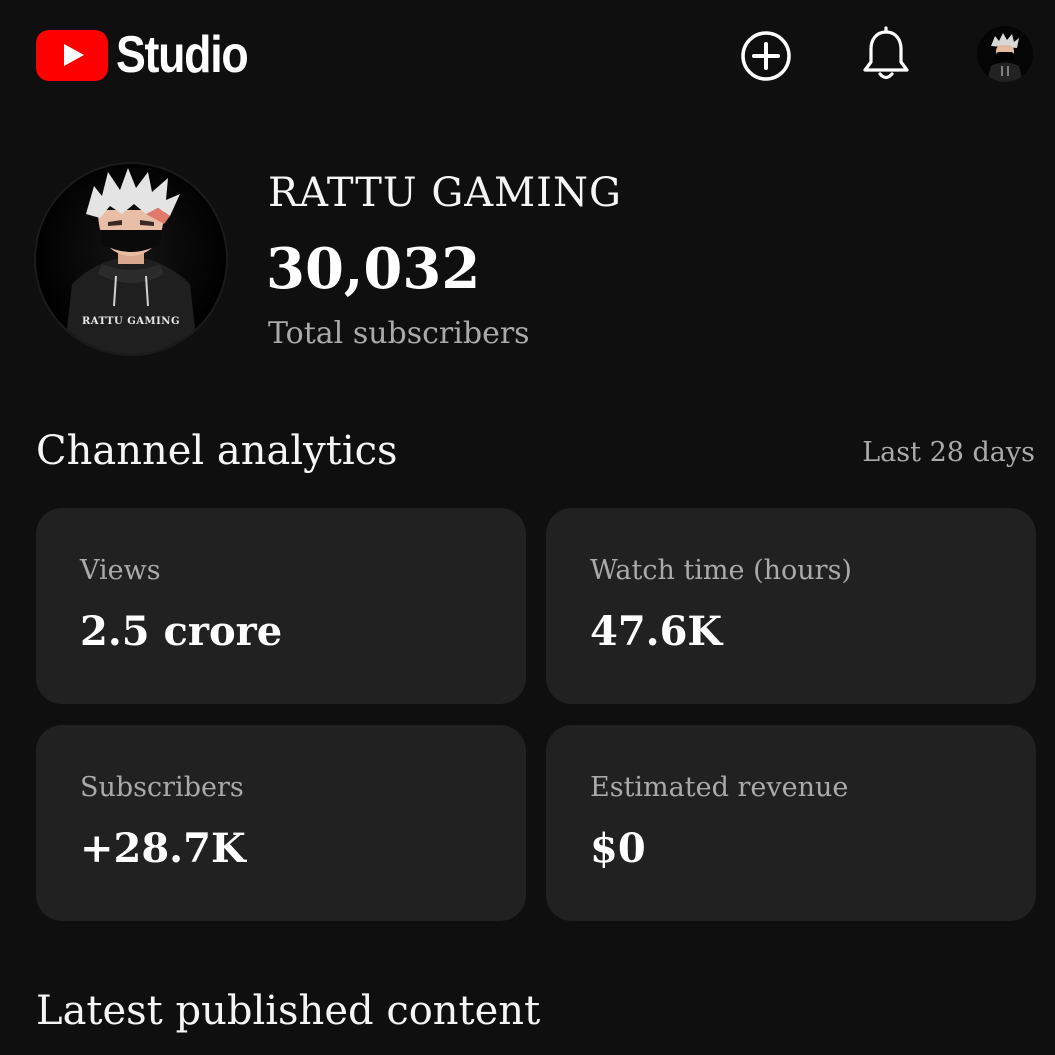  I want to click on studio-logo: Studio, so click(152, 55).